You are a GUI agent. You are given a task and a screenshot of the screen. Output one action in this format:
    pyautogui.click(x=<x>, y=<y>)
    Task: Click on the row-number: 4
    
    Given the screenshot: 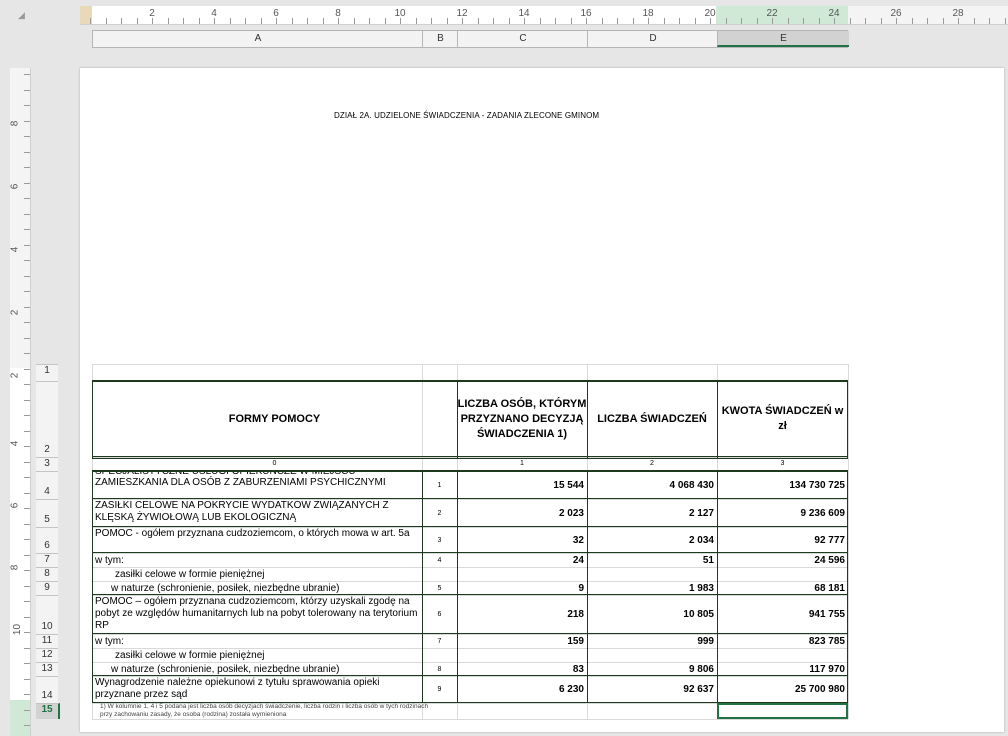 What is the action you would take?
    pyautogui.click(x=439, y=560)
    